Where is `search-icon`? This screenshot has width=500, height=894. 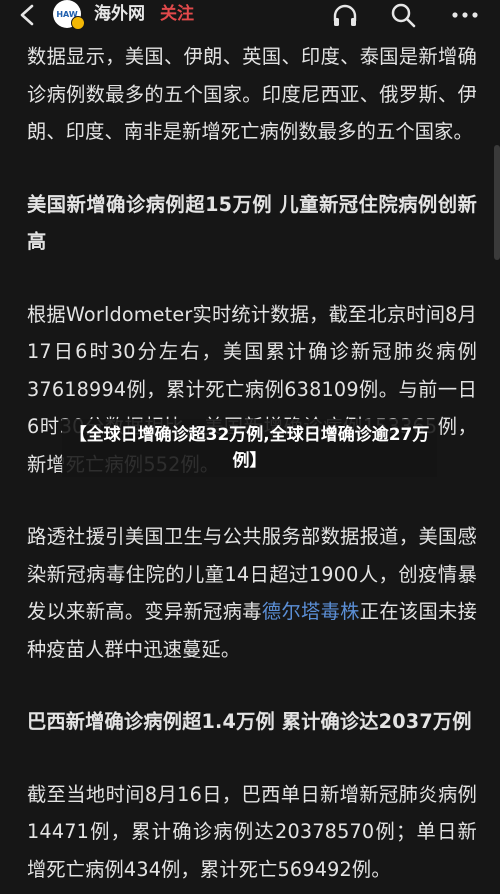 search-icon is located at coordinates (403, 15).